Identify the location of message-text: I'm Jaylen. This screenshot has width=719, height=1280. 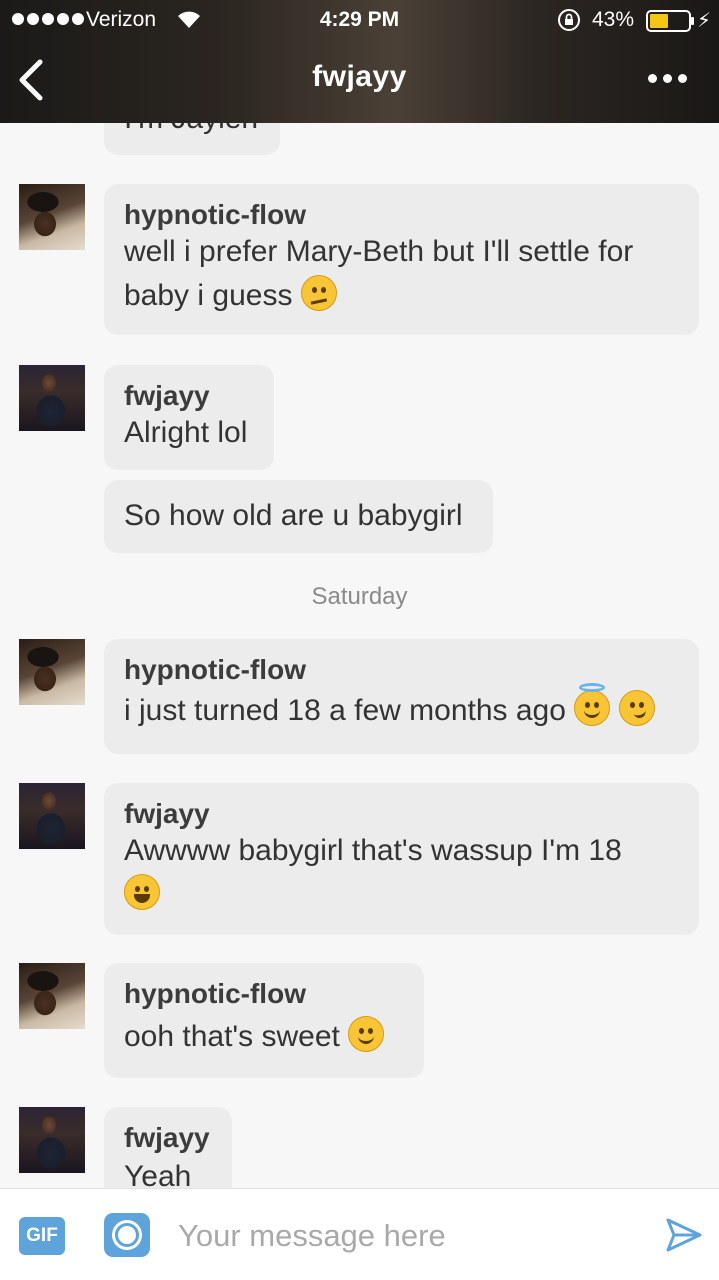
(192, 139).